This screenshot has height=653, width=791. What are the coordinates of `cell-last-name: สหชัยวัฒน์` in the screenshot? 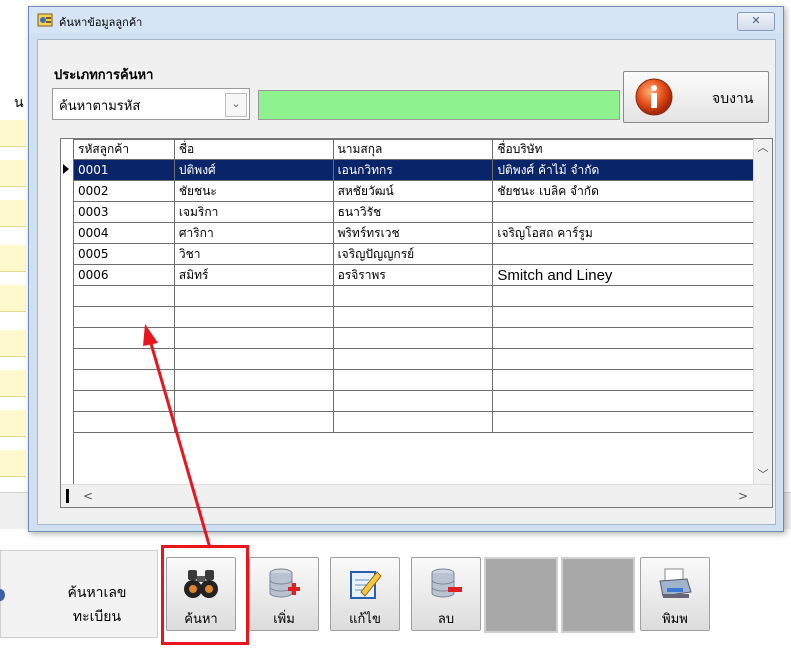 It's located at (413, 191).